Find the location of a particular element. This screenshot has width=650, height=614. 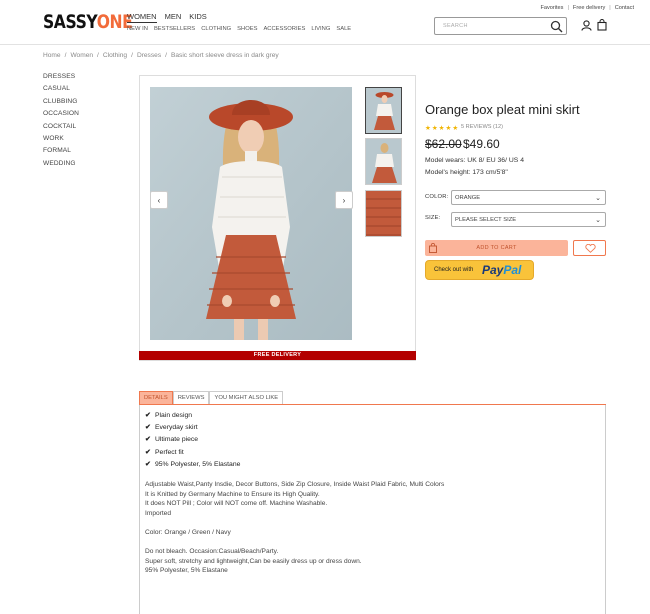

link-free-delivery: Free delivery is located at coordinates (589, 8).